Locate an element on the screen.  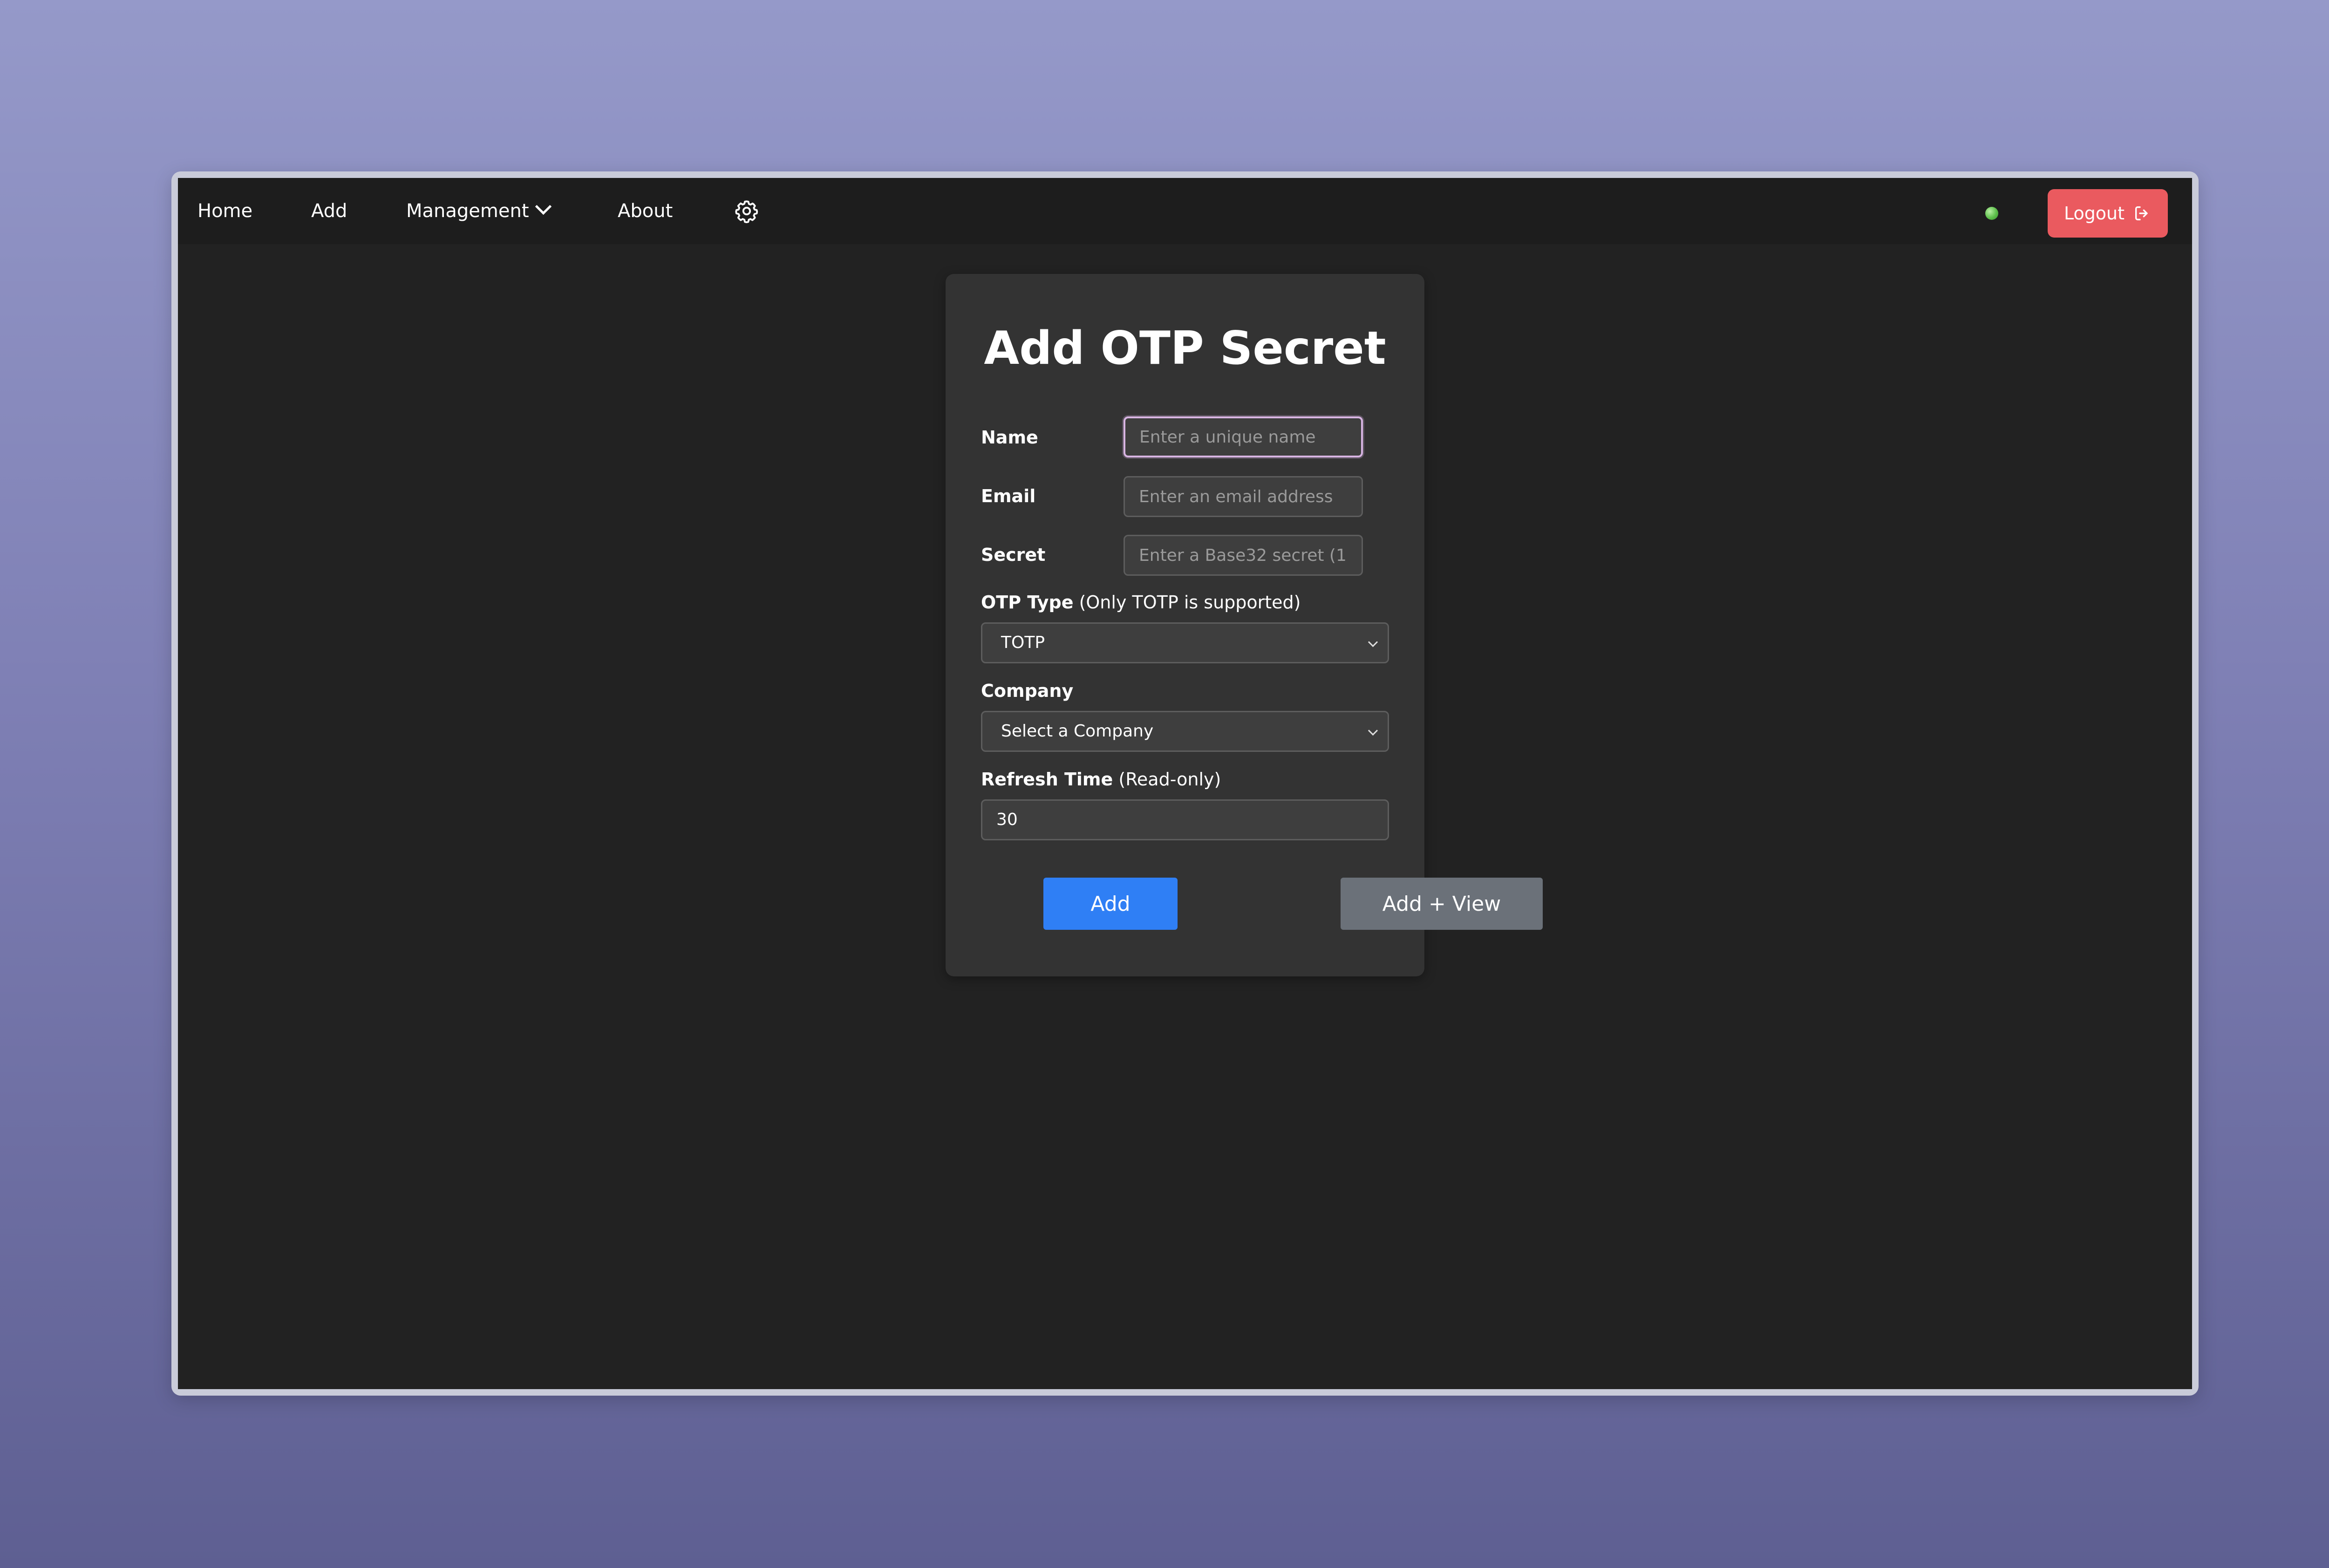
email-input is located at coordinates (1243, 497).